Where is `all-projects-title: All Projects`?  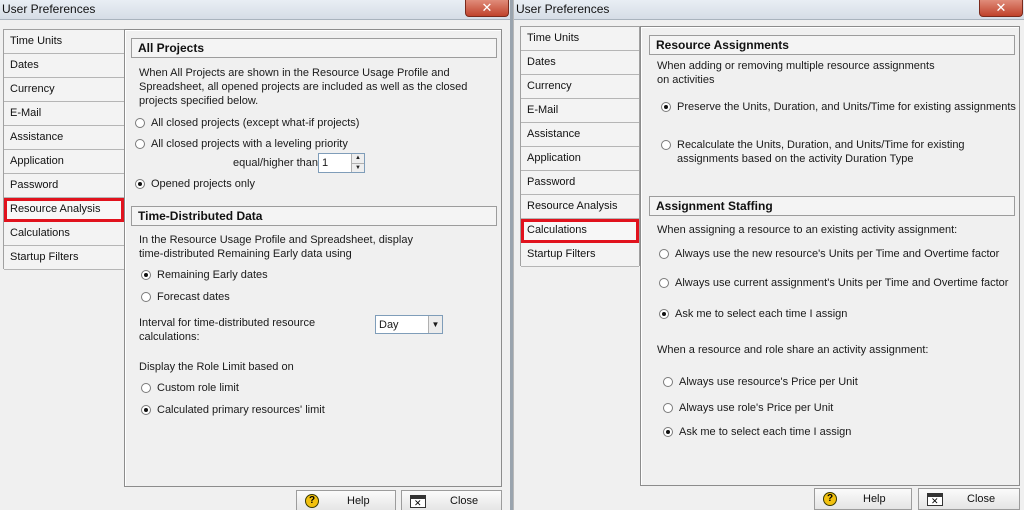 all-projects-title: All Projects is located at coordinates (314, 48).